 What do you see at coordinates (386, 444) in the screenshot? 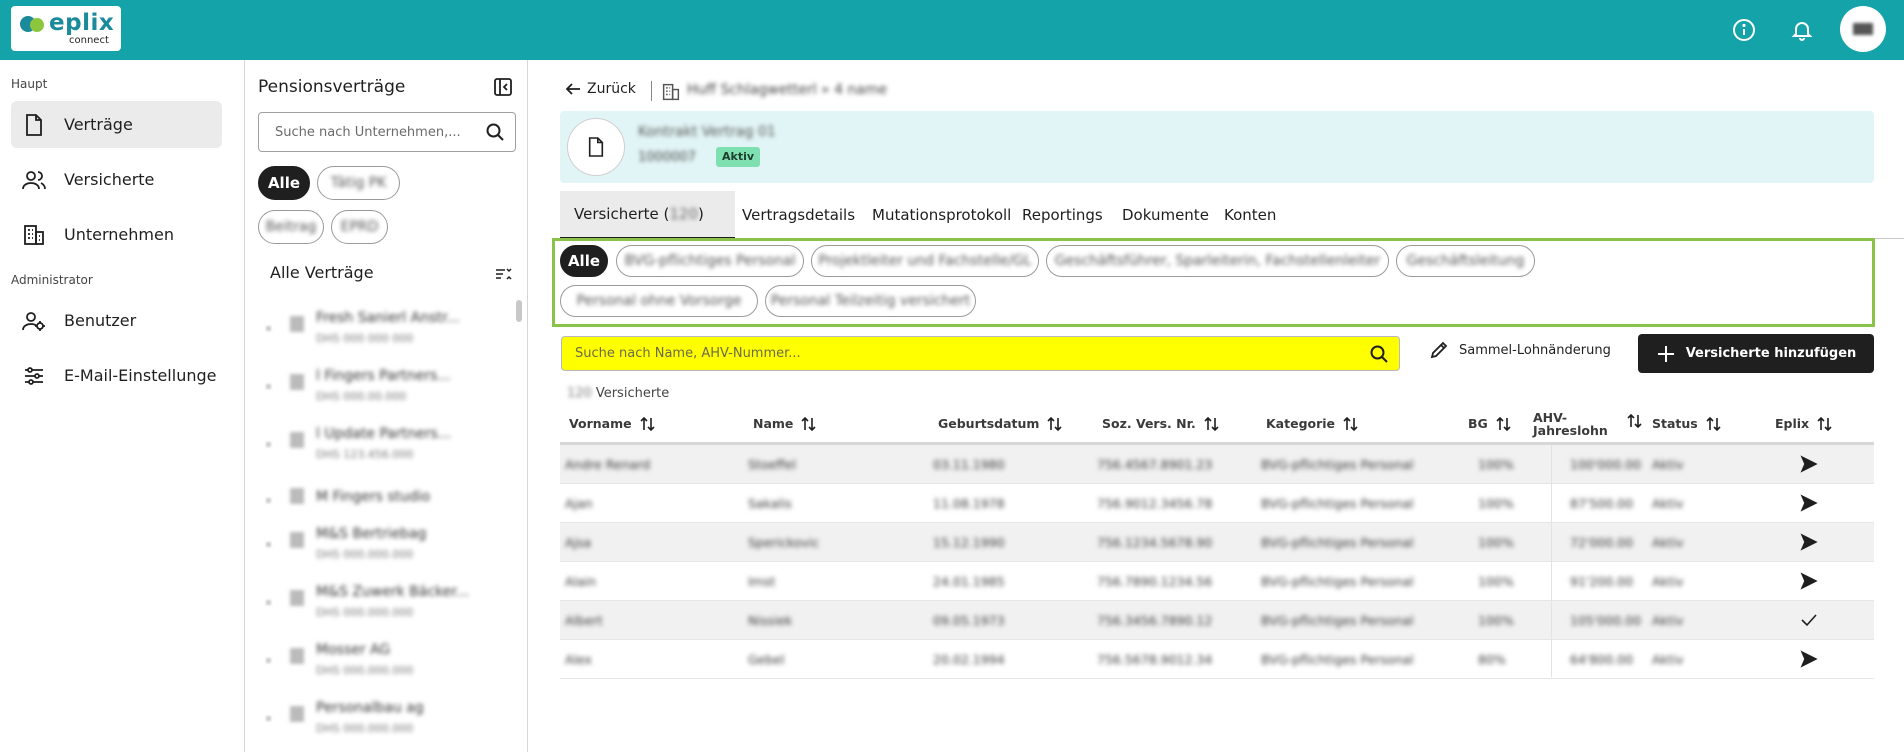
I see `list-item: l Update Partners... DHS 123.456.000` at bounding box center [386, 444].